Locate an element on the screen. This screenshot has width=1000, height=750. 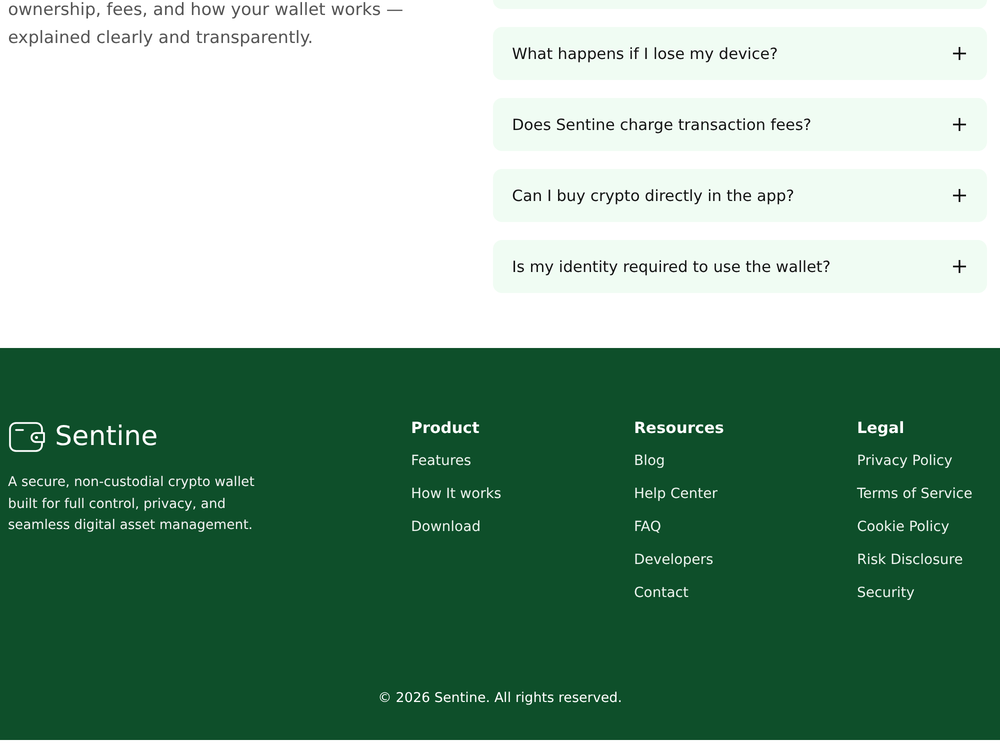
footer-link: Features is located at coordinates (441, 461).